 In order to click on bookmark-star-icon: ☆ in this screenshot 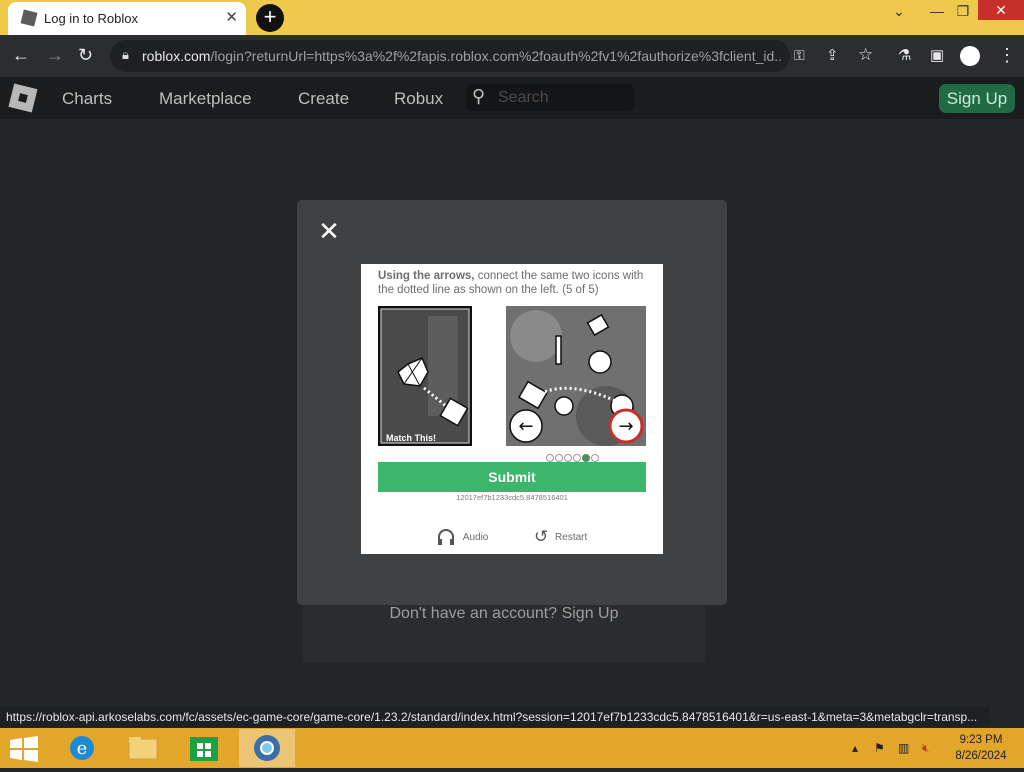, I will do `click(865, 55)`.